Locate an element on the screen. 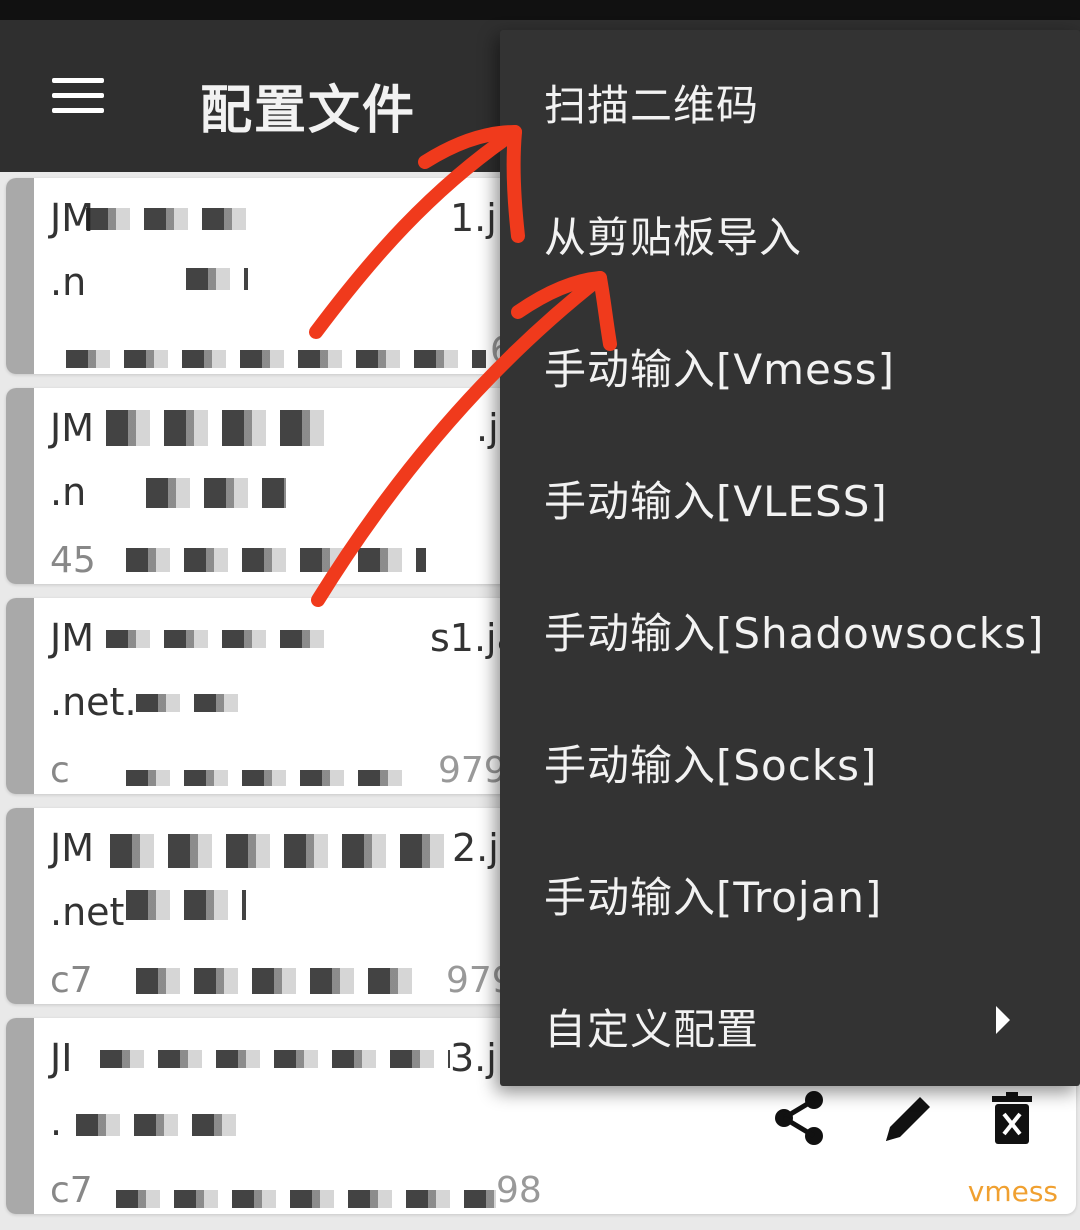  menu-item-custom-config: 自定义配置 is located at coordinates (790, 1020).